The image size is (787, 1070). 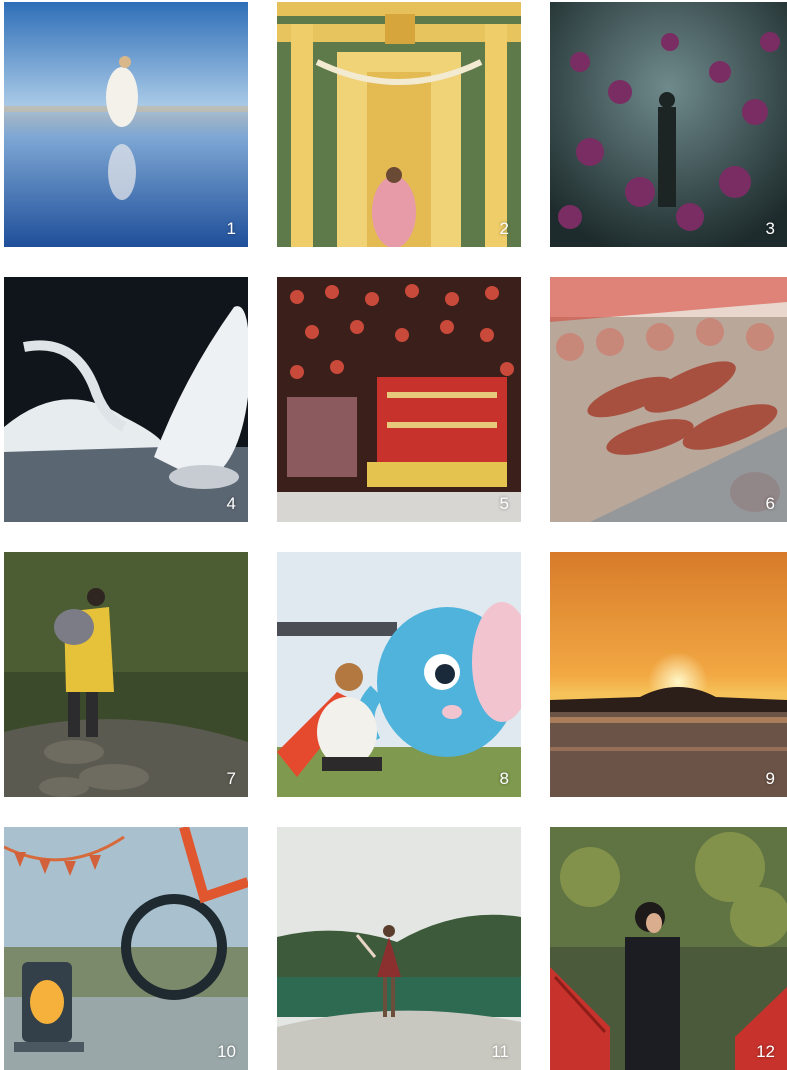 I want to click on photo-number: 10, so click(x=226, y=1051).